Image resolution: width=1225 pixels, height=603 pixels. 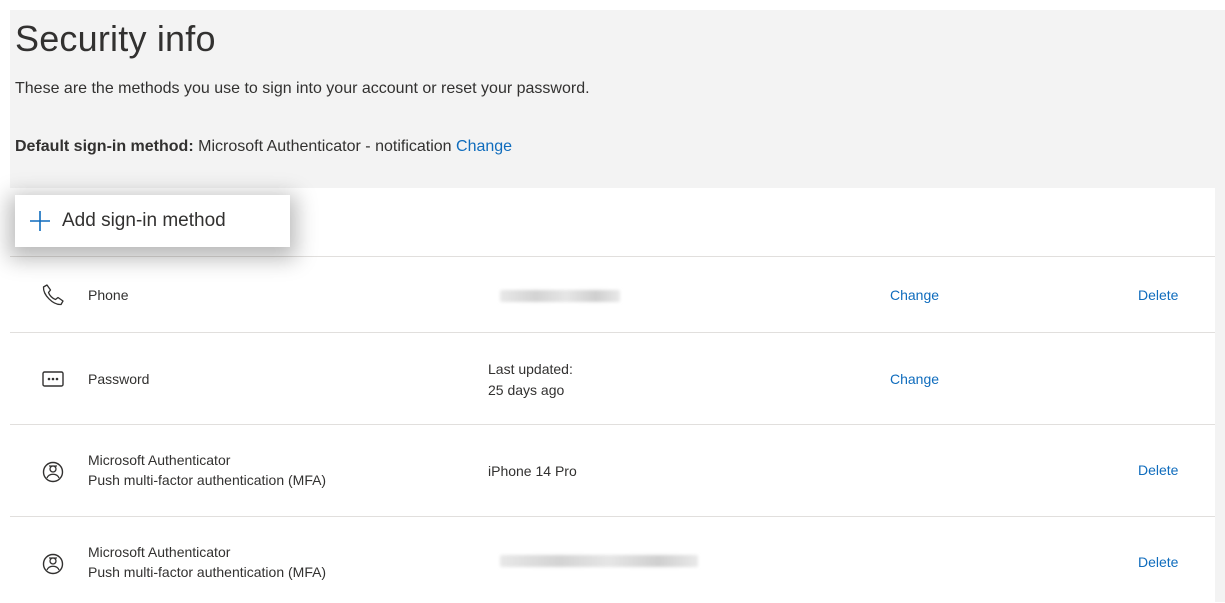 I want to click on change-password-link: Change, so click(x=914, y=379).